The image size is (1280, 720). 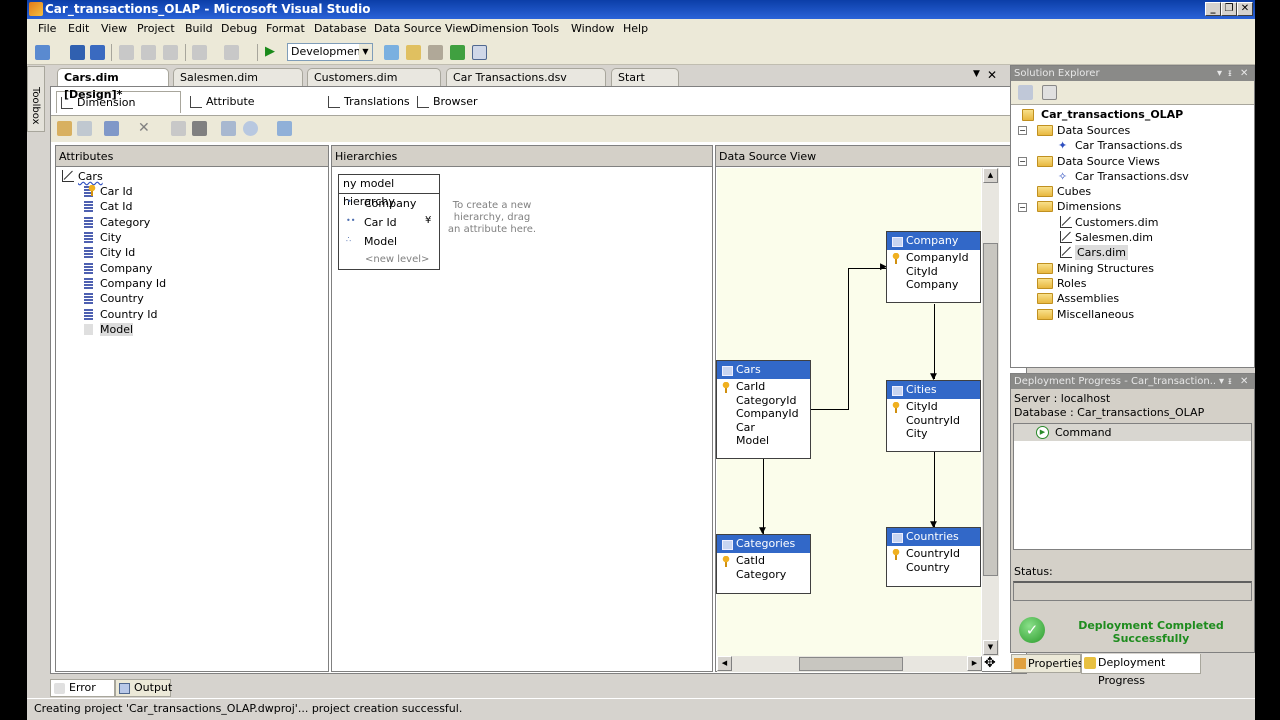 What do you see at coordinates (1047, 663) in the screenshot?
I see `tab-properties: Properties` at bounding box center [1047, 663].